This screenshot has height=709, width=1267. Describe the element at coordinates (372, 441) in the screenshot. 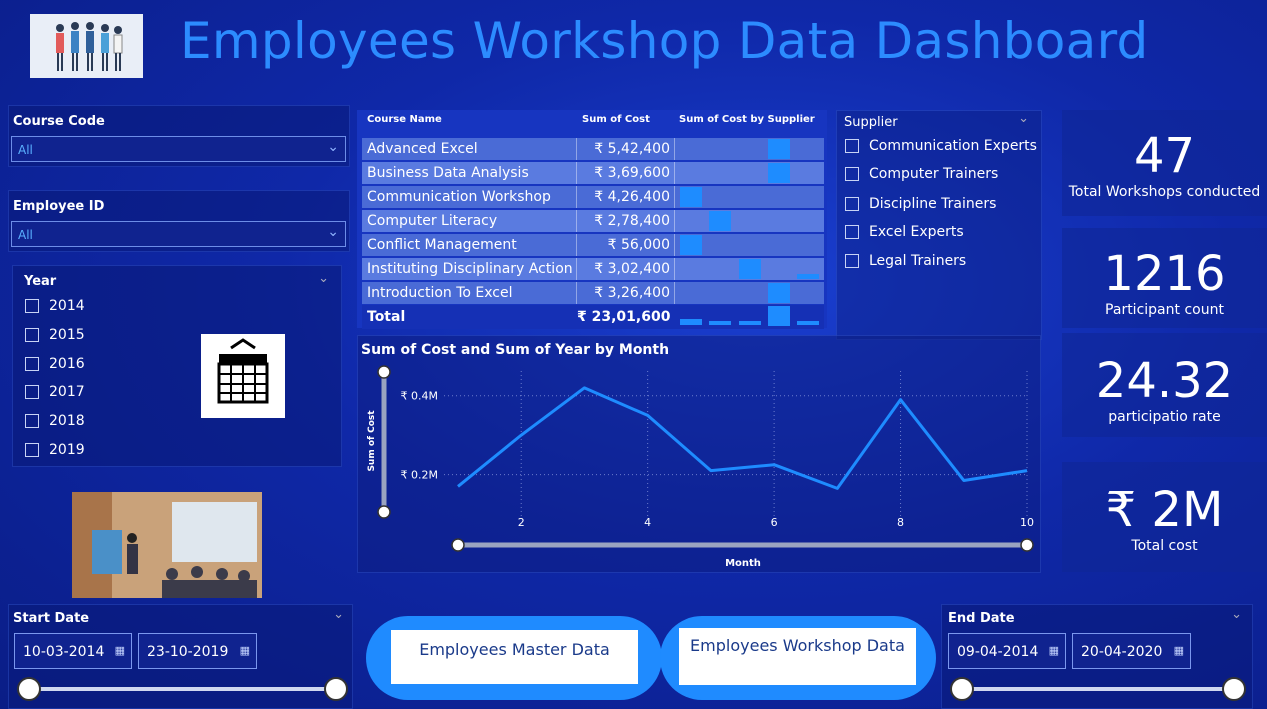

I see `y-axis-label: Sum of Cost` at that location.